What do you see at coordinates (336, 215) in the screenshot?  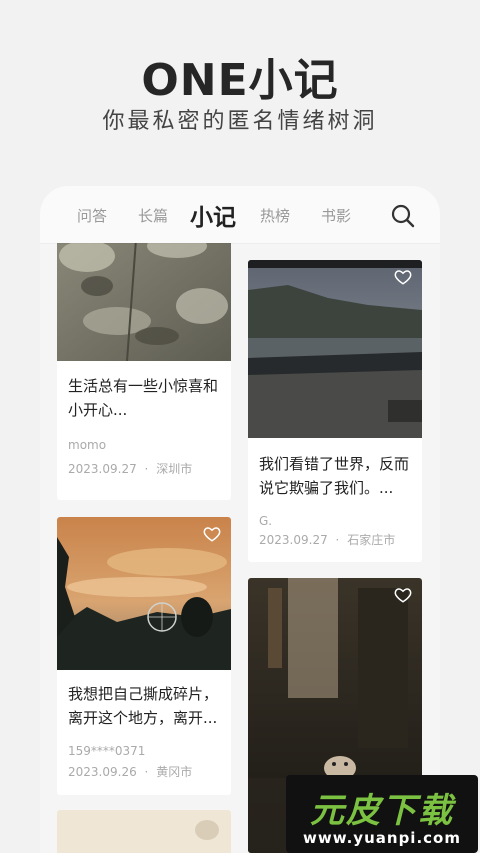 I see `tab-books-films: 书影` at bounding box center [336, 215].